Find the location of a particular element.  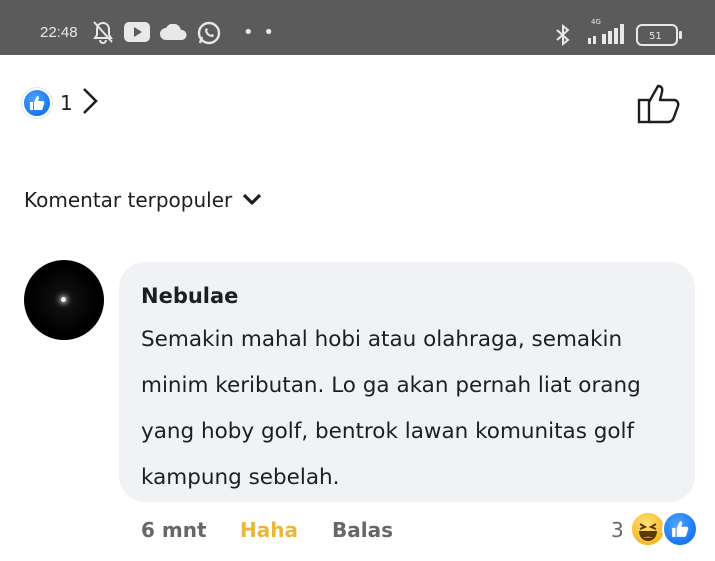

battery-level: 51 is located at coordinates (655, 36).